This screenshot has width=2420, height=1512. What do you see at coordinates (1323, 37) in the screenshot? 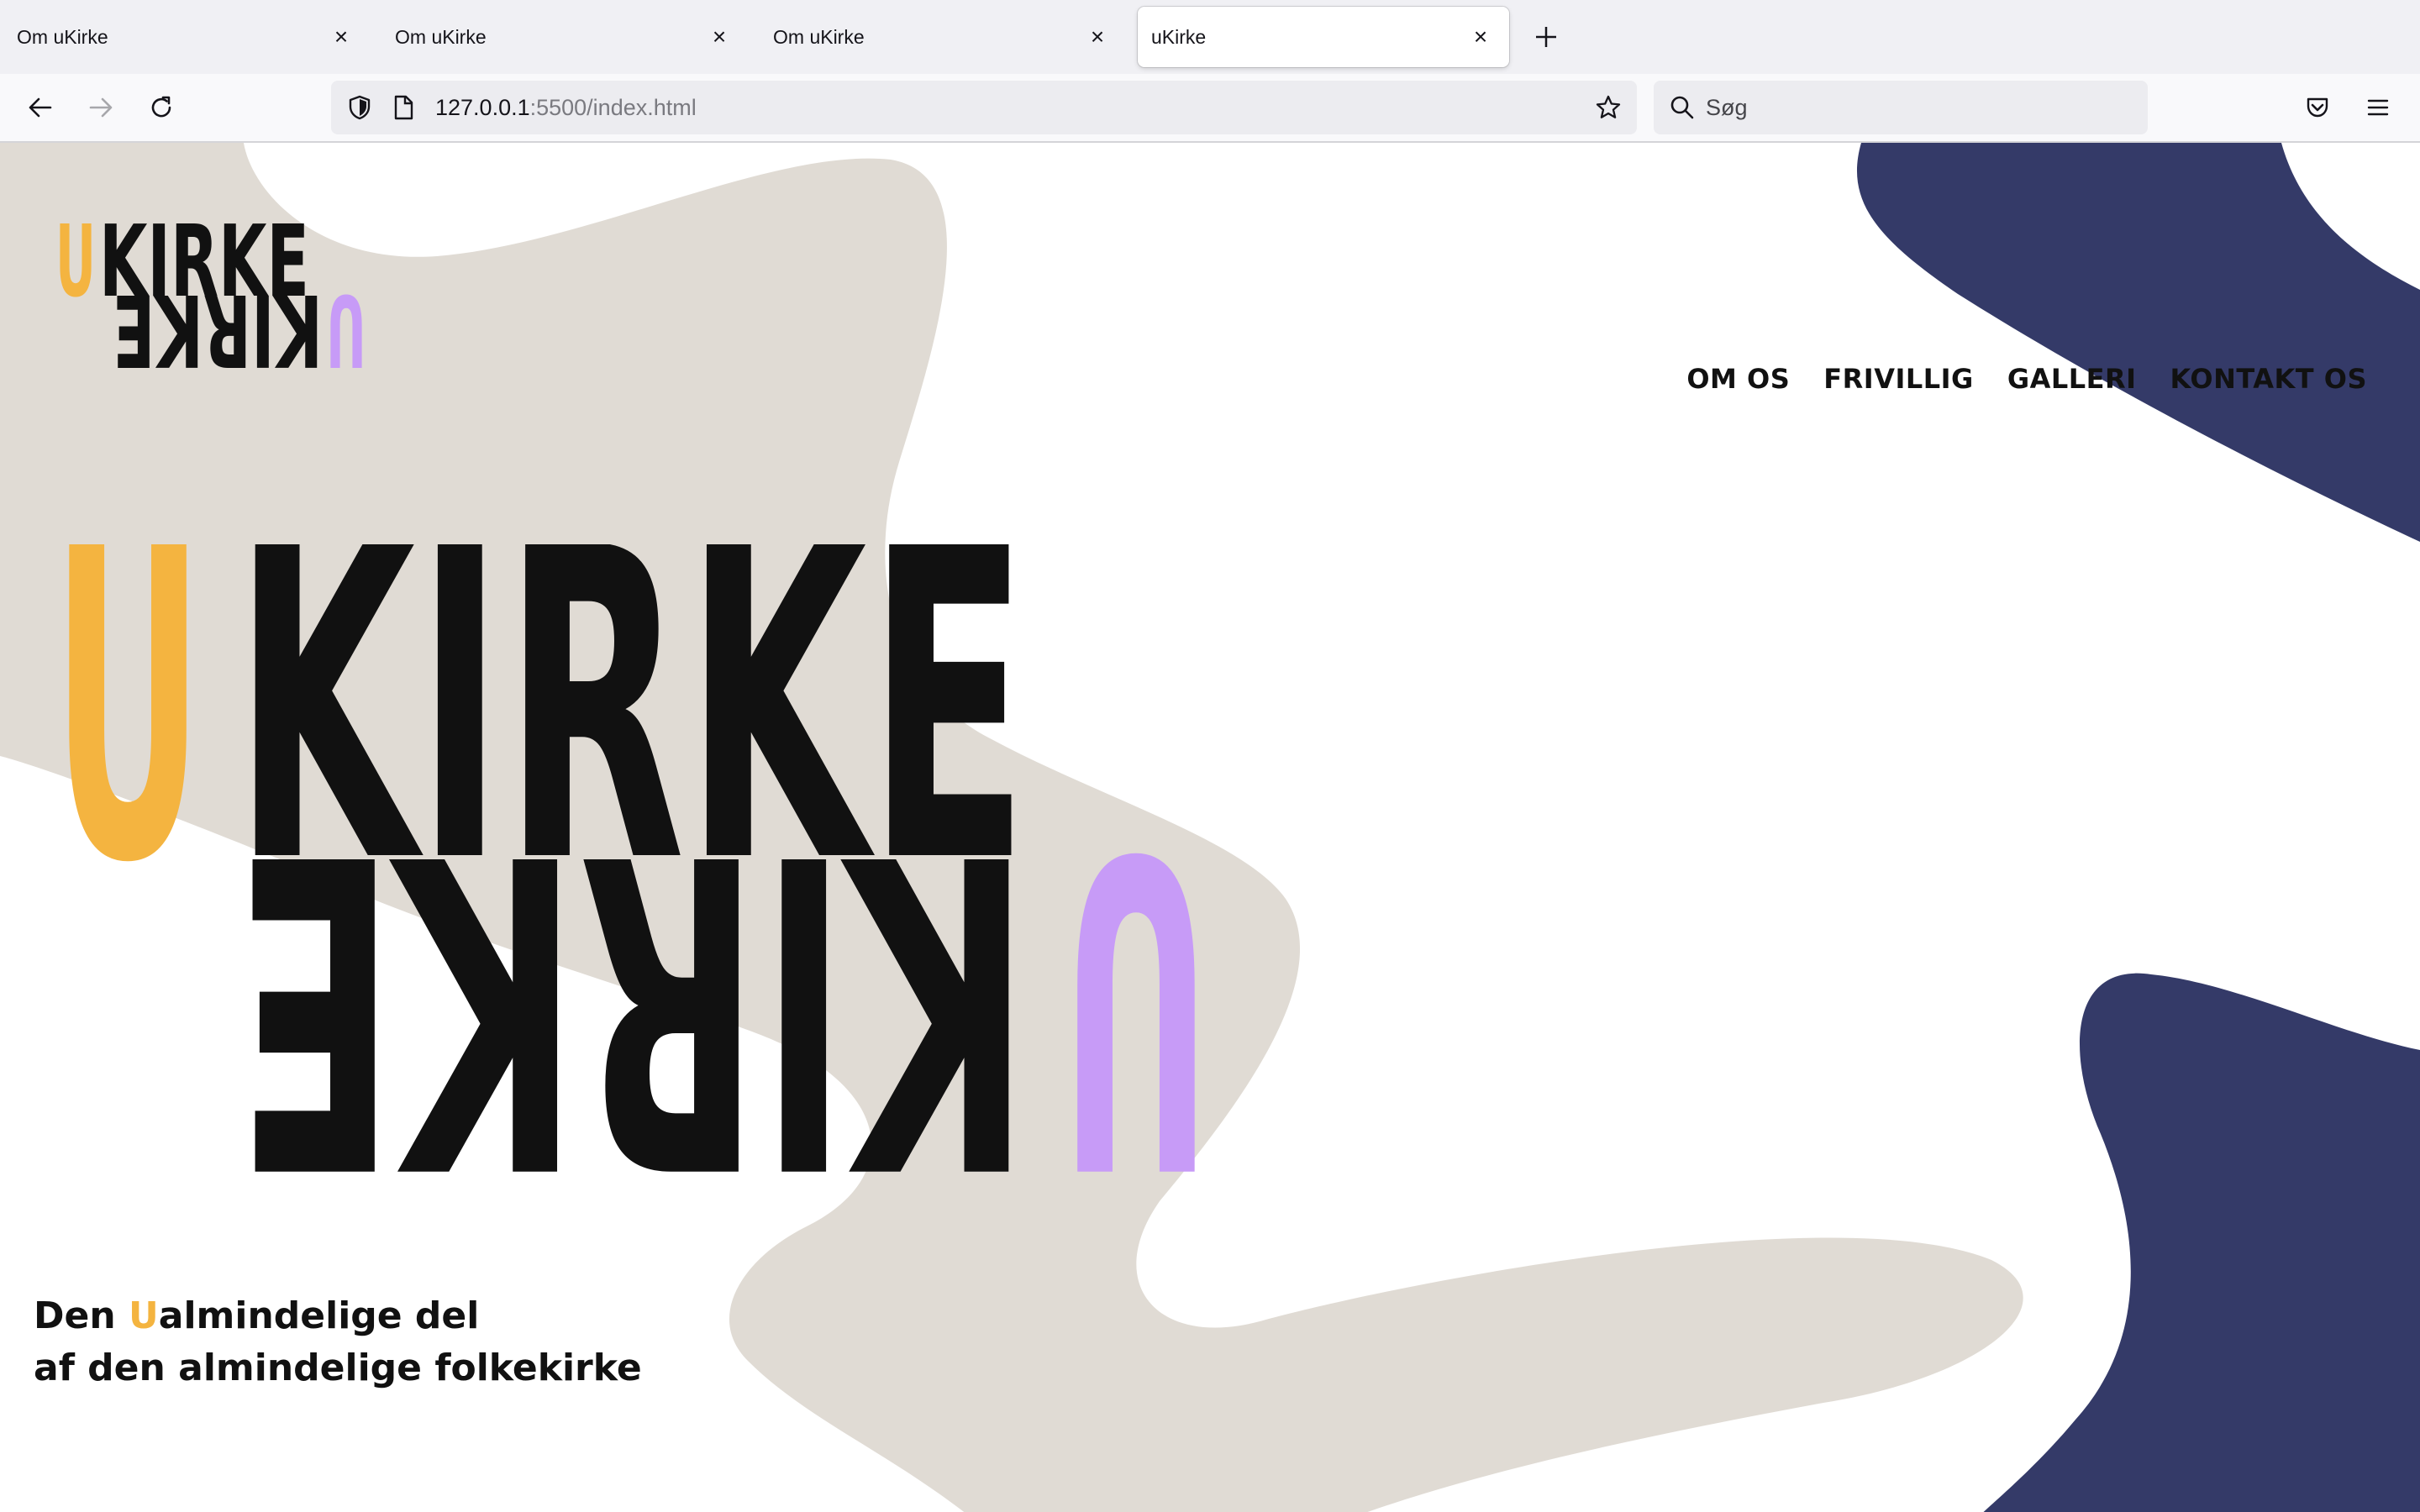
I see `tab-ukirke-active: uKirke ×` at bounding box center [1323, 37].